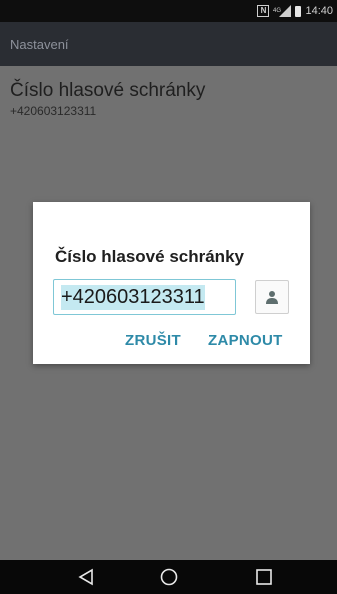  I want to click on pick-contact-button, so click(272, 297).